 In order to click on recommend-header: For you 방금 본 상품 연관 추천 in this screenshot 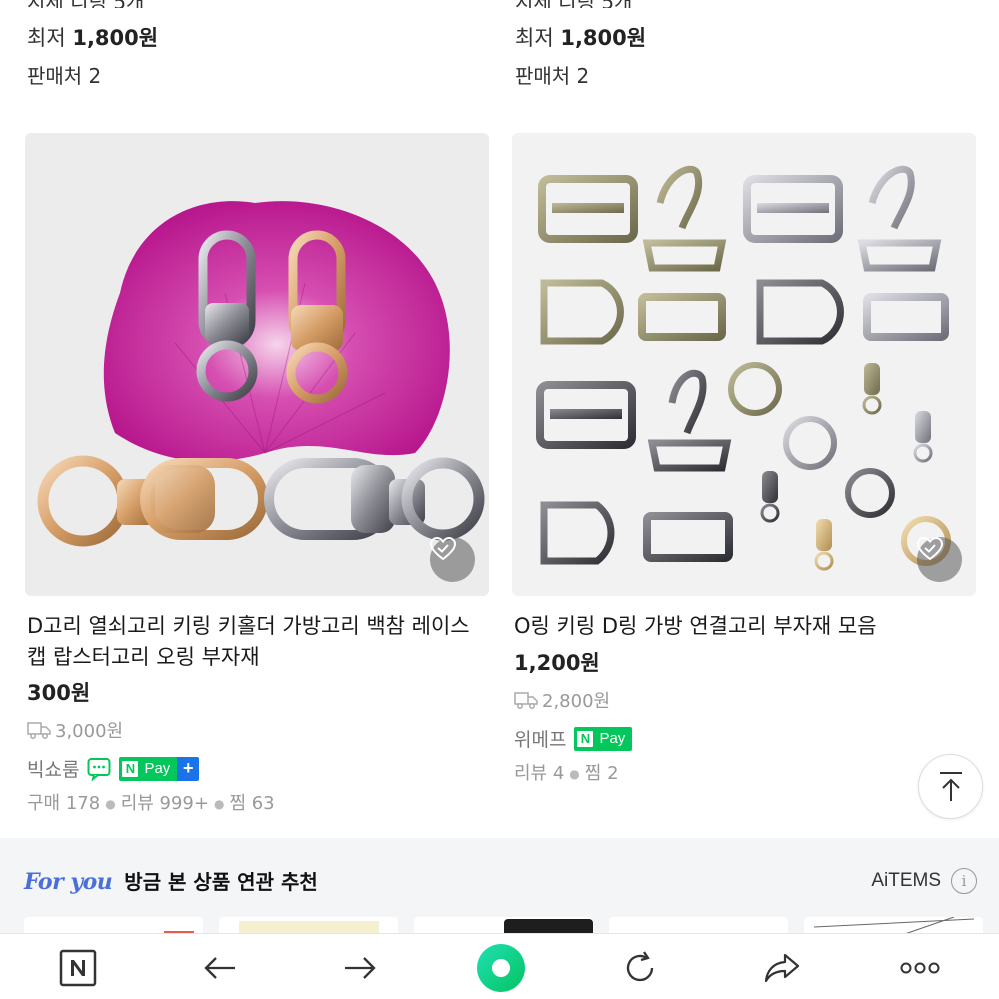, I will do `click(171, 880)`.